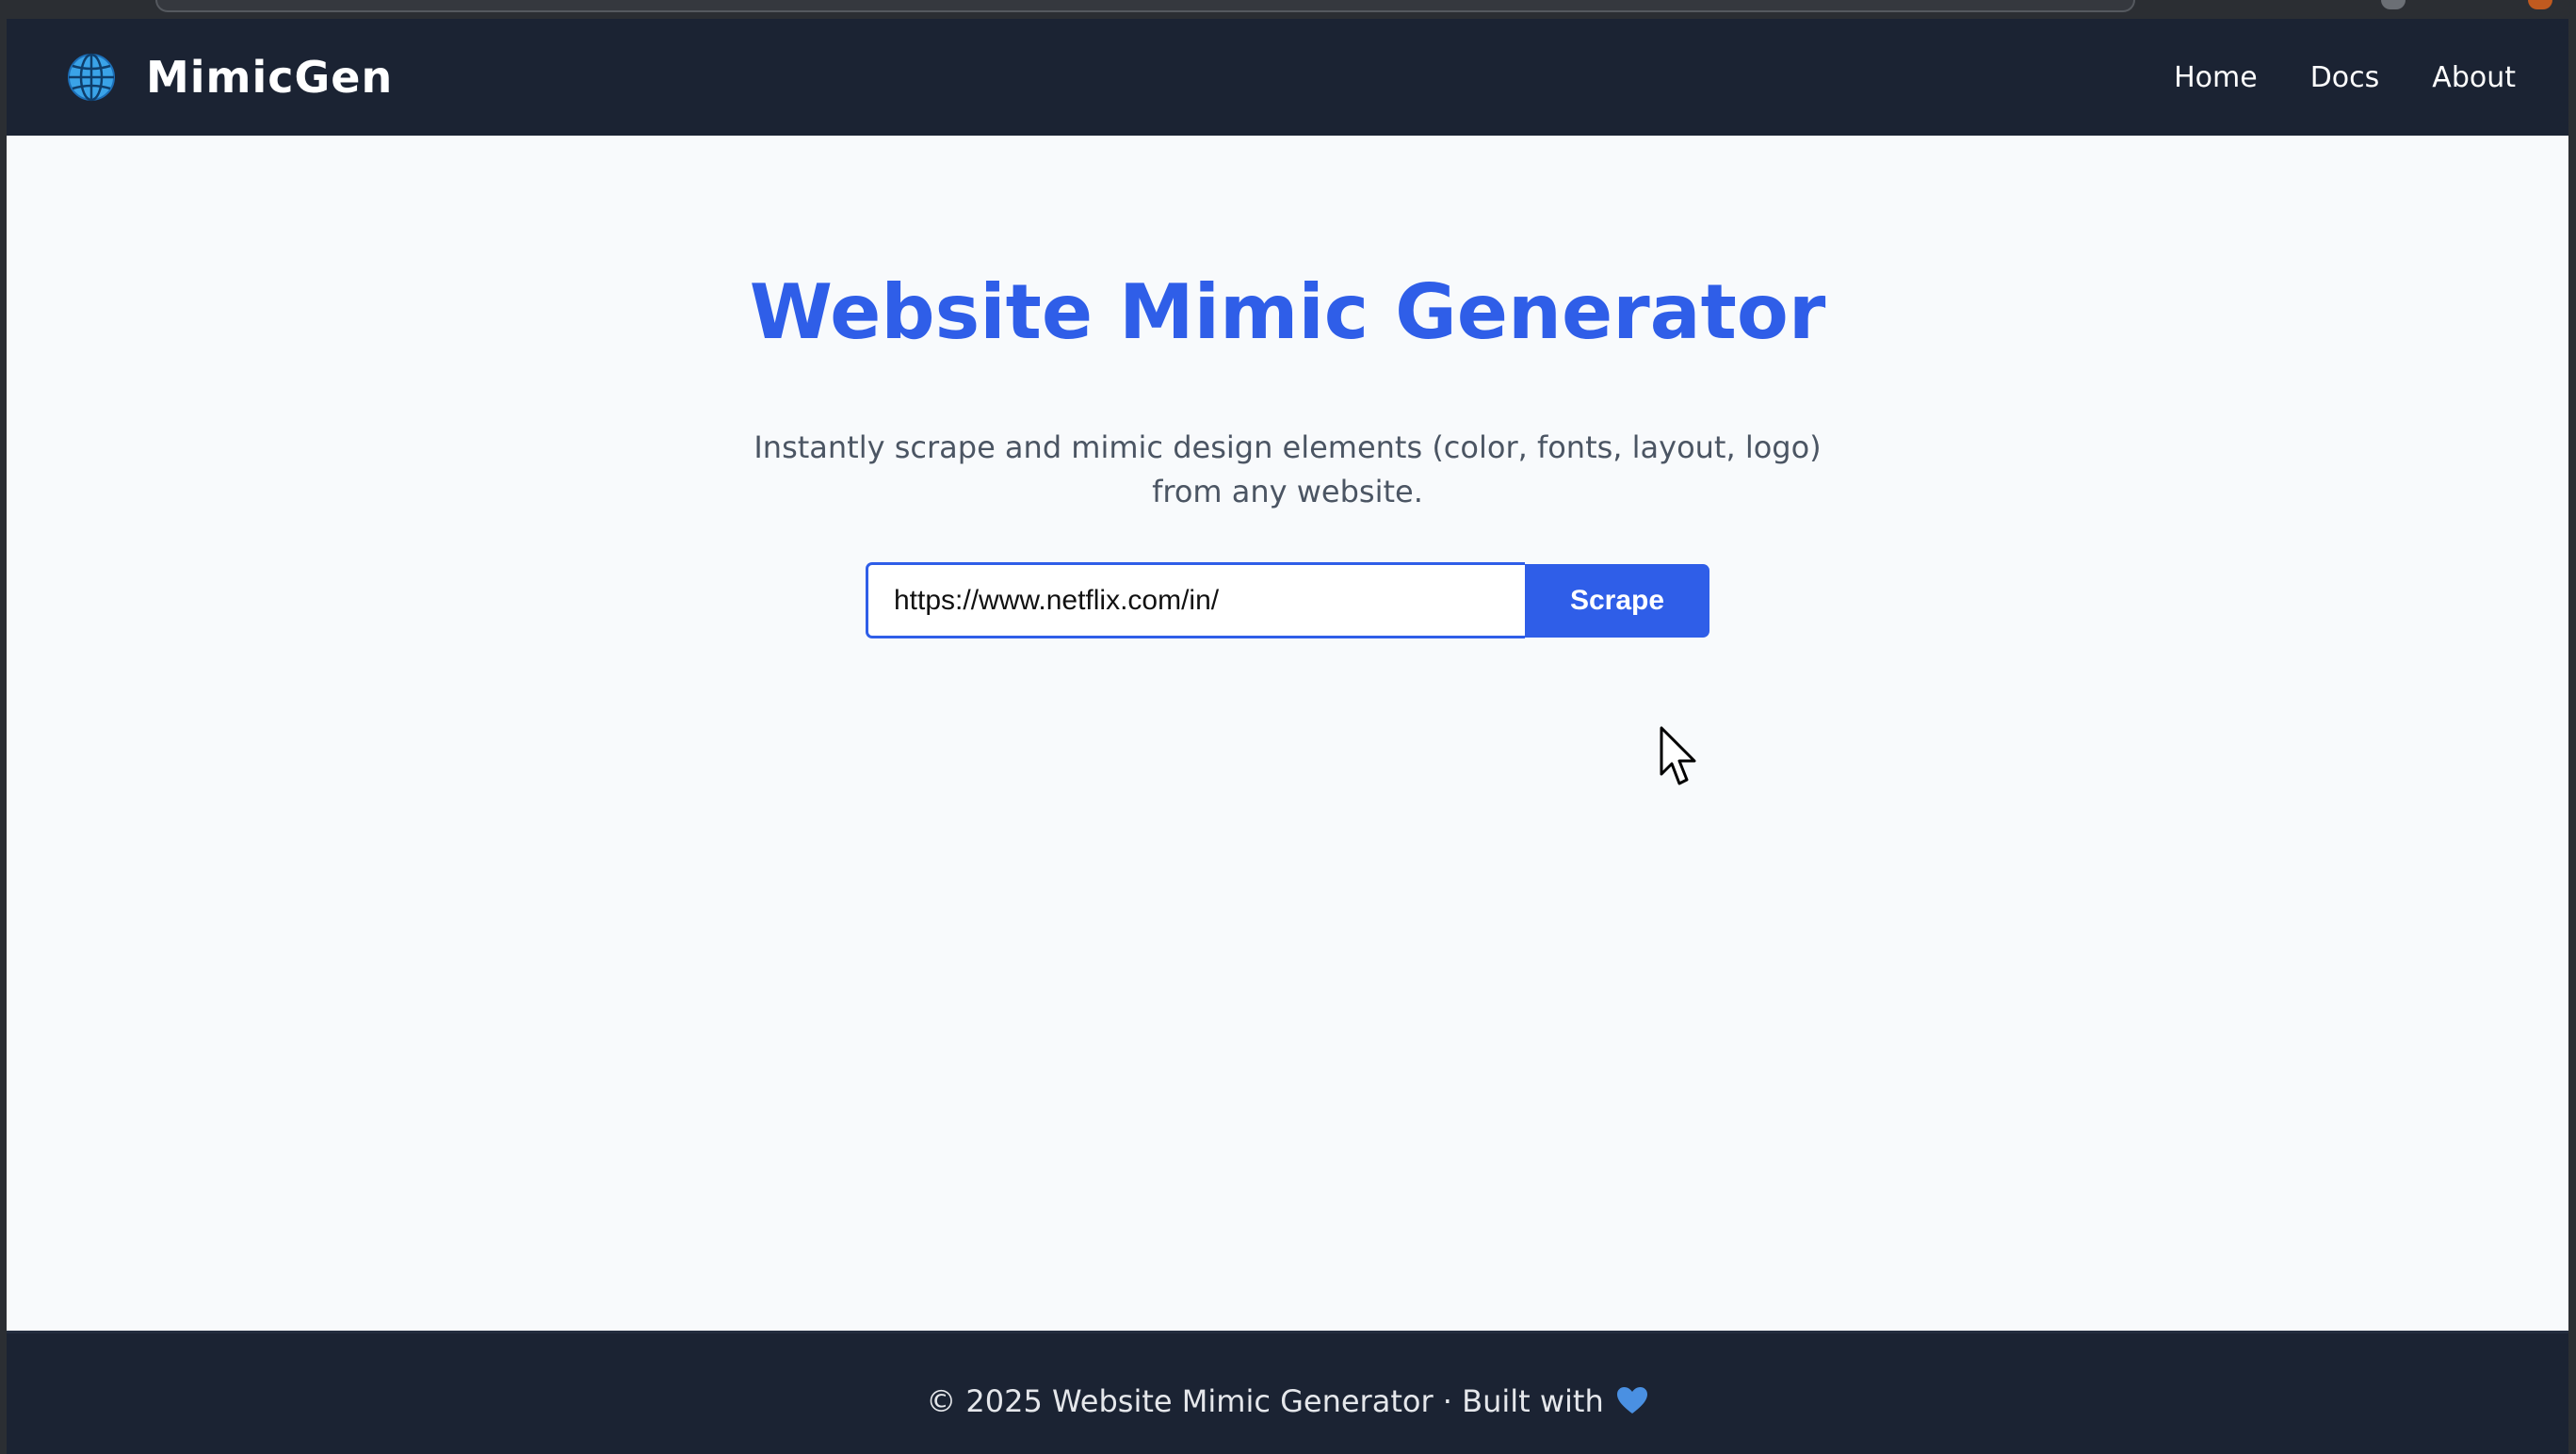 This screenshot has width=2576, height=1454. I want to click on browser-extension-icon, so click(2540, 4).